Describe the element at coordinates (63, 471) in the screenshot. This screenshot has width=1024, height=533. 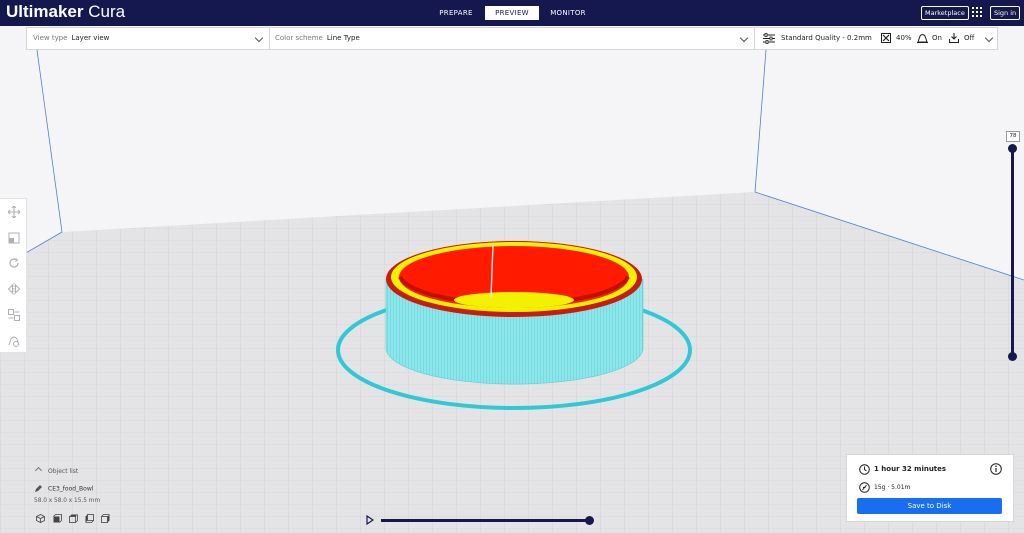
I see `object-list-header: Object list` at that location.